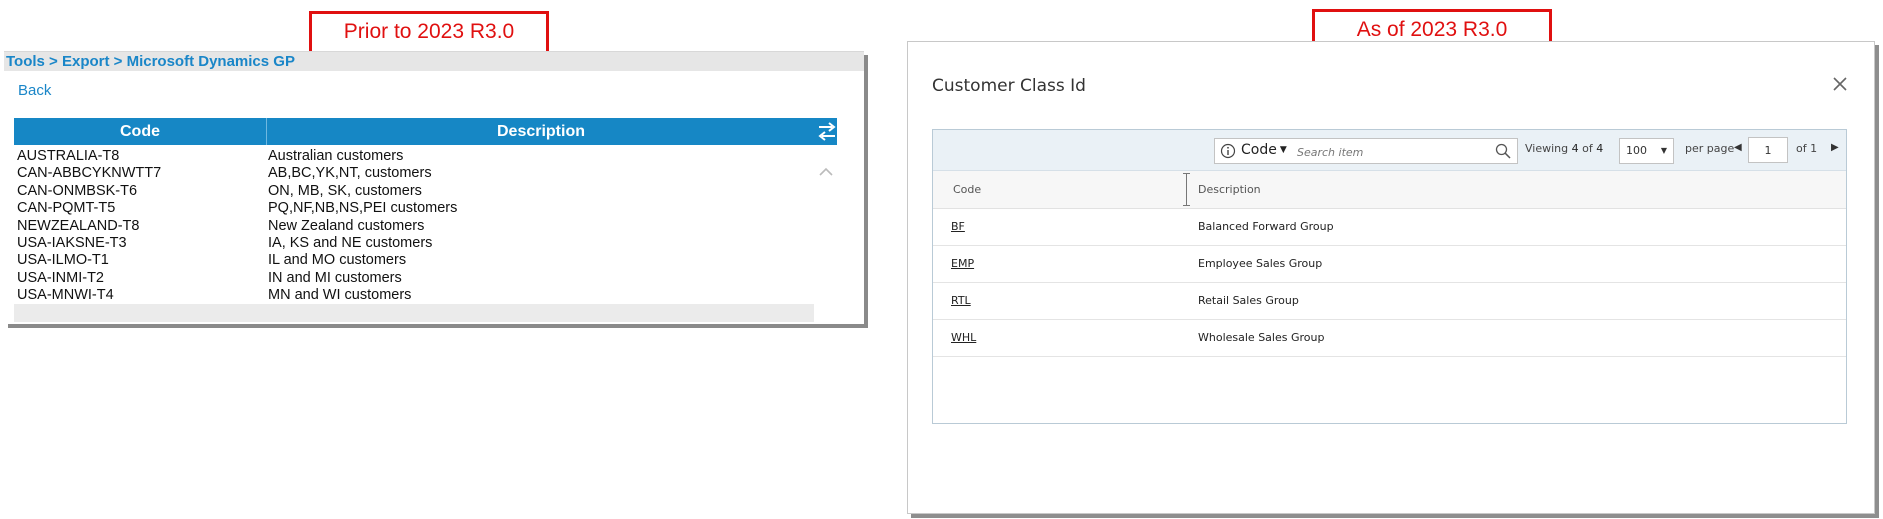  What do you see at coordinates (434, 61) in the screenshot?
I see `breadcrumb: Tools > Export > Microsoft Dynamics GP` at bounding box center [434, 61].